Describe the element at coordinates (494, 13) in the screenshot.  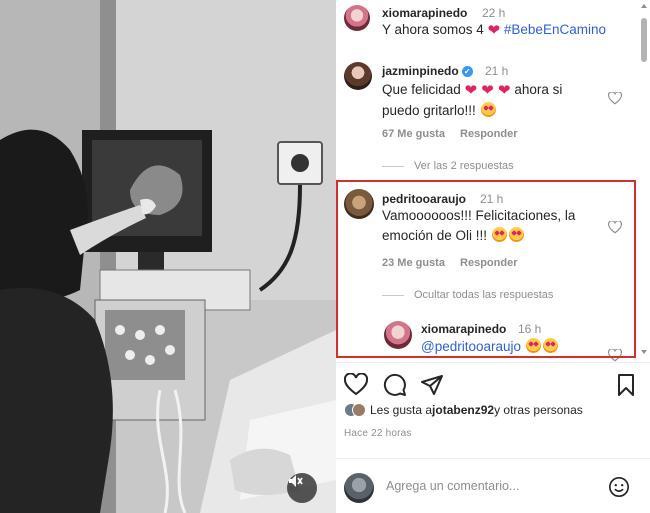
I see `comment-time: 22 h` at that location.